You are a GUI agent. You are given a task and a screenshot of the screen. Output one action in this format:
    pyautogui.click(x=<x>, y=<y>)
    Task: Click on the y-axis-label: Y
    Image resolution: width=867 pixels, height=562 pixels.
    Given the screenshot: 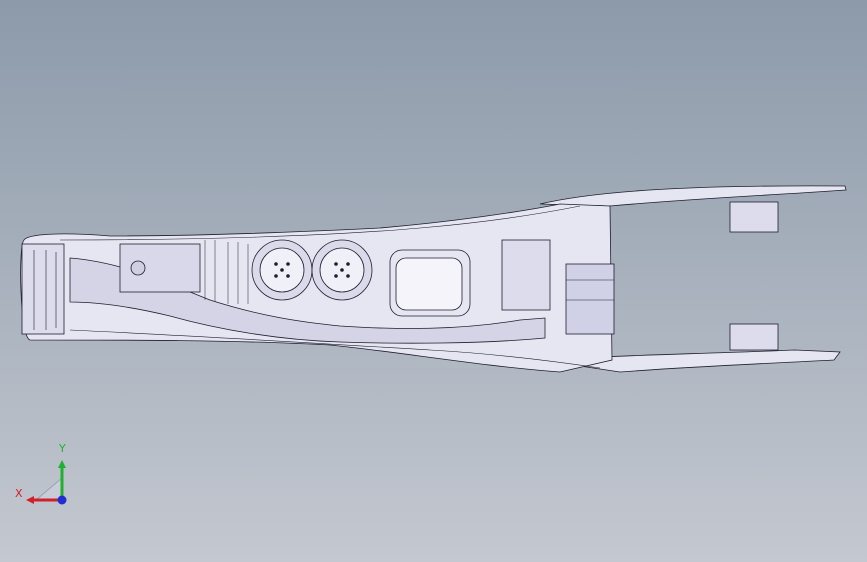 What is the action you would take?
    pyautogui.click(x=62, y=448)
    